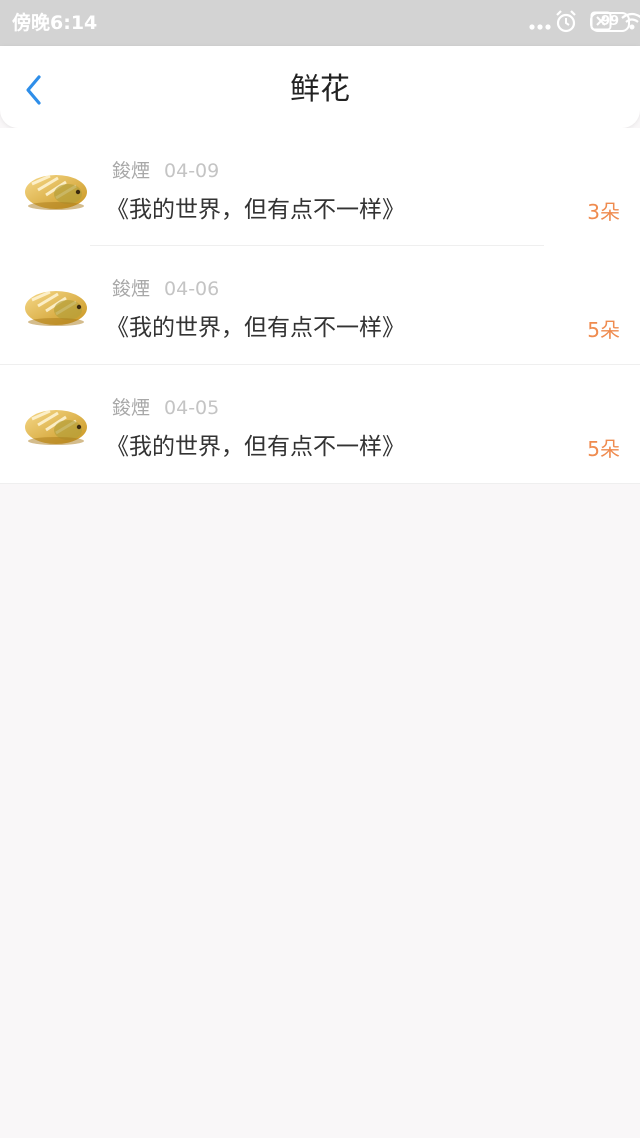  I want to click on page-title: 鲜花, so click(320, 89).